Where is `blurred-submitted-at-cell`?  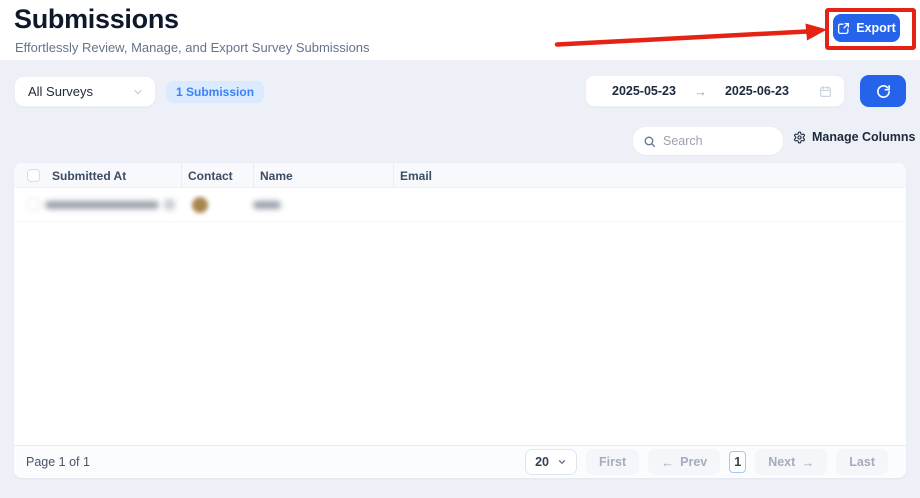
blurred-submitted-at-cell is located at coordinates (102, 205).